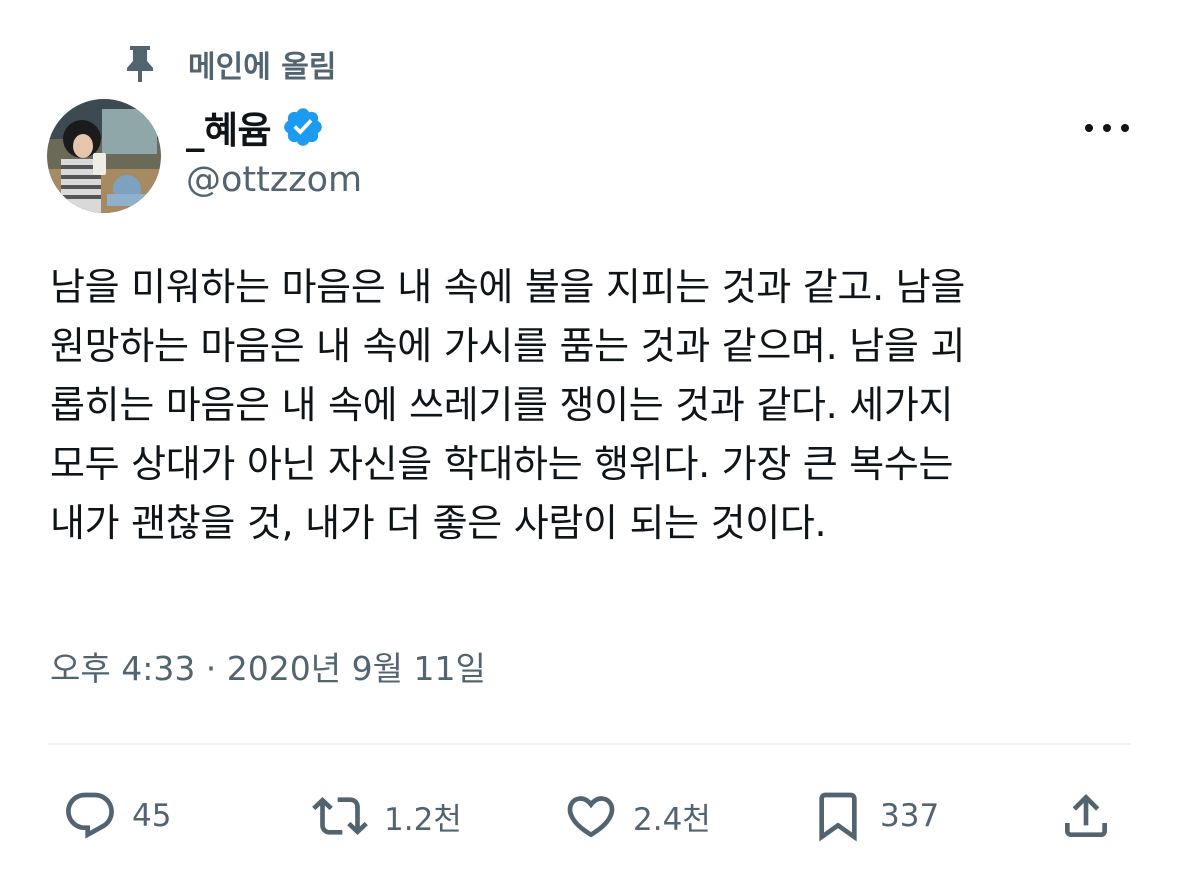  Describe the element at coordinates (838, 817) in the screenshot. I see `bookmark-icon` at that location.